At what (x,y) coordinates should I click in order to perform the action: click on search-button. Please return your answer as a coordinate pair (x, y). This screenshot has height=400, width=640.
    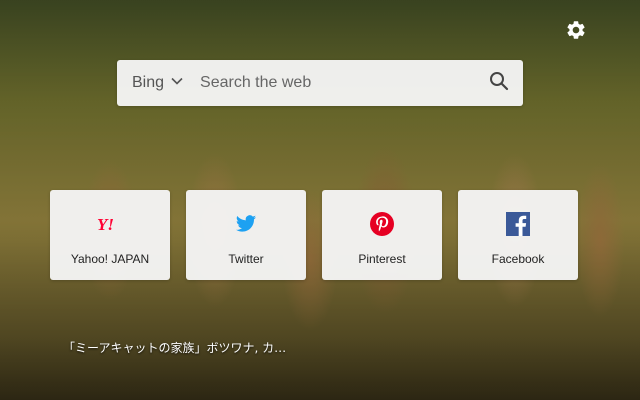
    Looking at the image, I should click on (499, 83).